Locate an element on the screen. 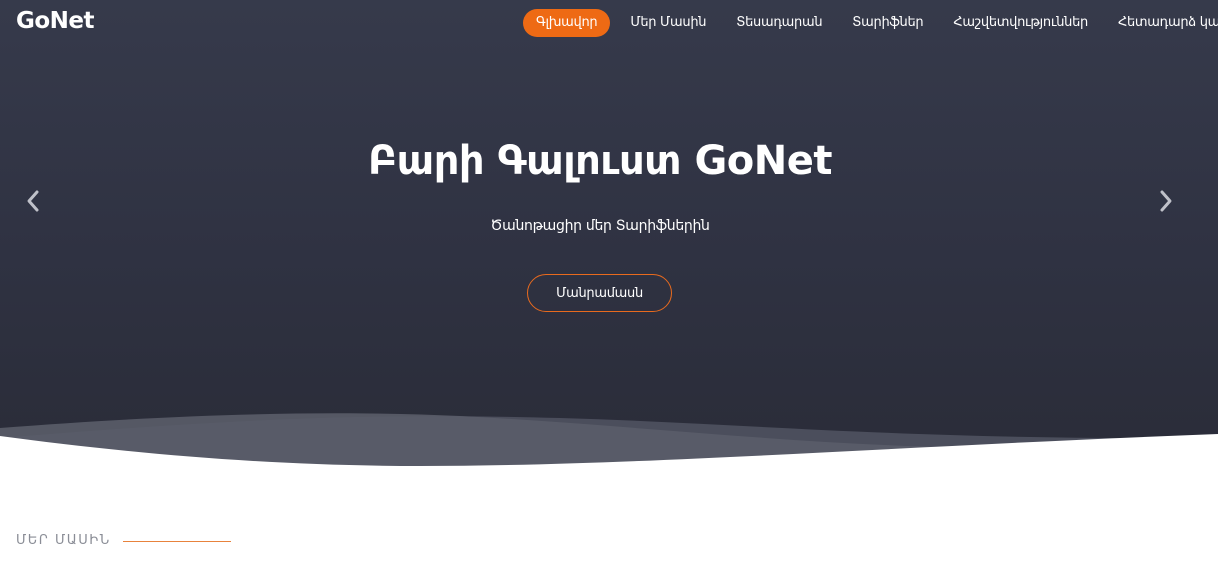 This screenshot has width=1218, height=567. chevron-right-icon is located at coordinates (1165, 201).